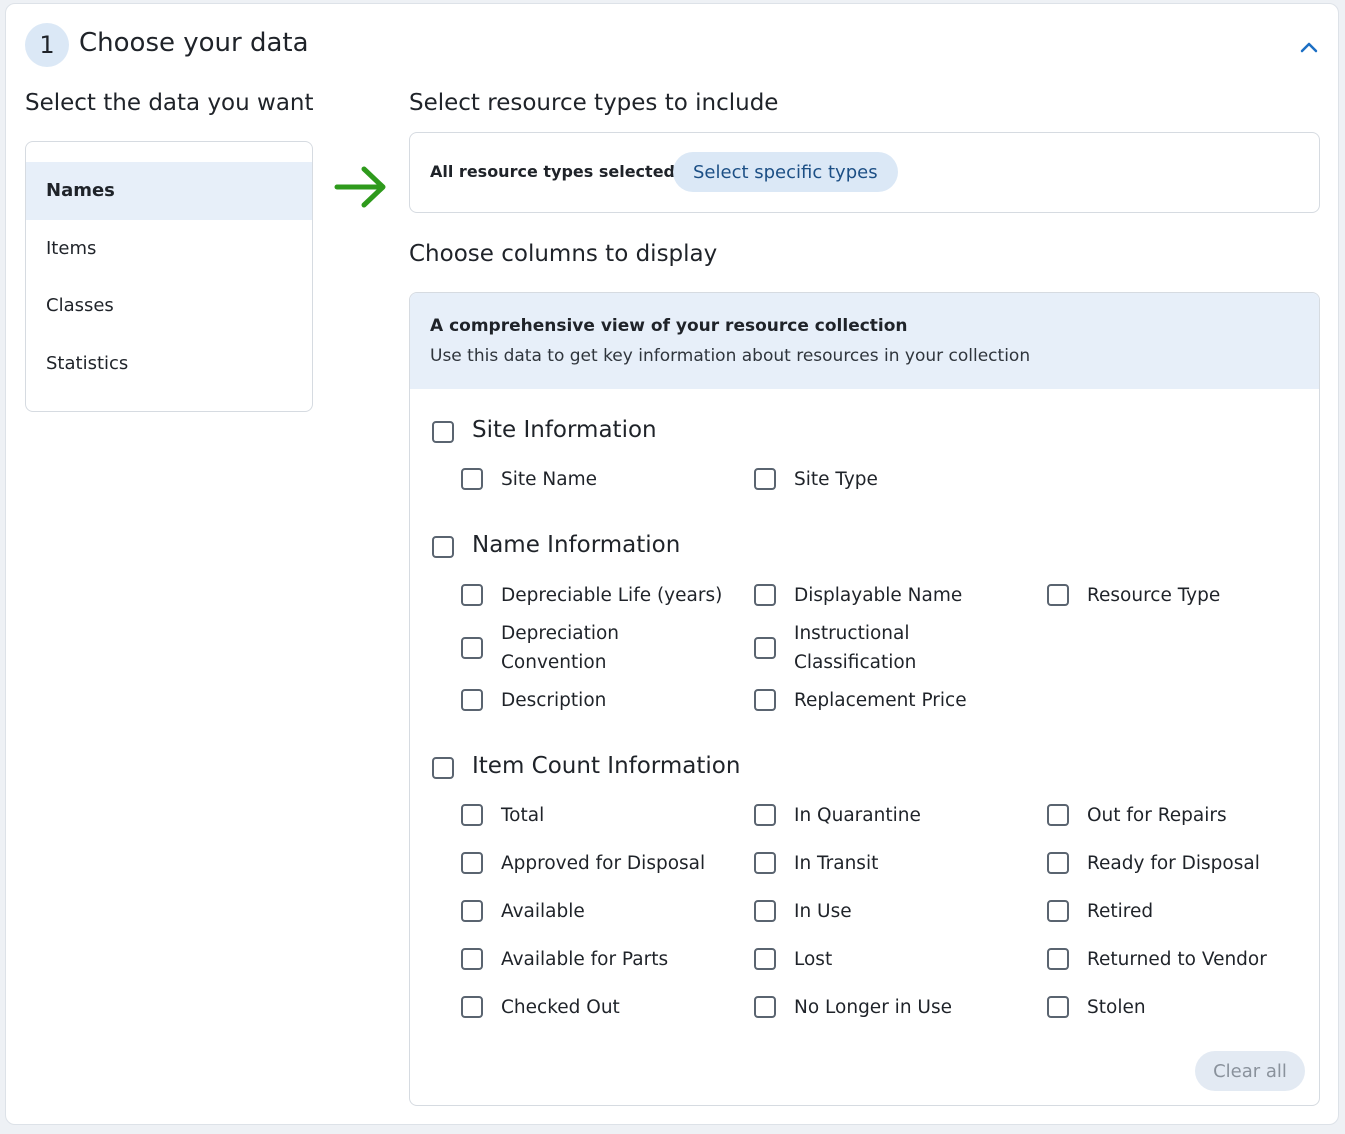 The height and width of the screenshot is (1134, 1345). What do you see at coordinates (1058, 863) in the screenshot?
I see `column-checkbox-ready-for-disposal` at bounding box center [1058, 863].